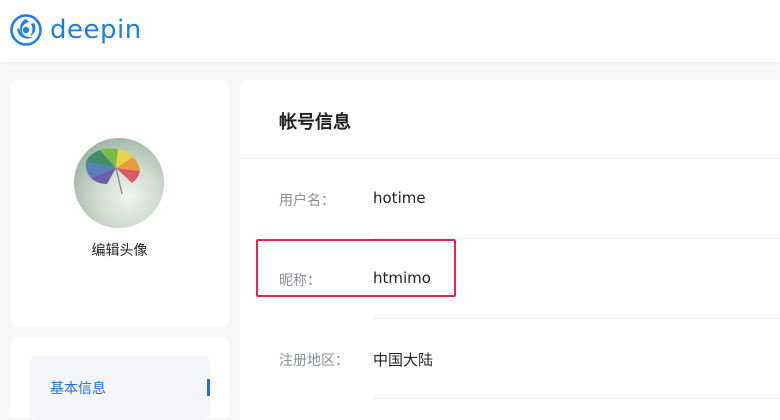 This screenshot has height=420, width=780. Describe the element at coordinates (390, 31) in the screenshot. I see `top-bar: deepin` at that location.